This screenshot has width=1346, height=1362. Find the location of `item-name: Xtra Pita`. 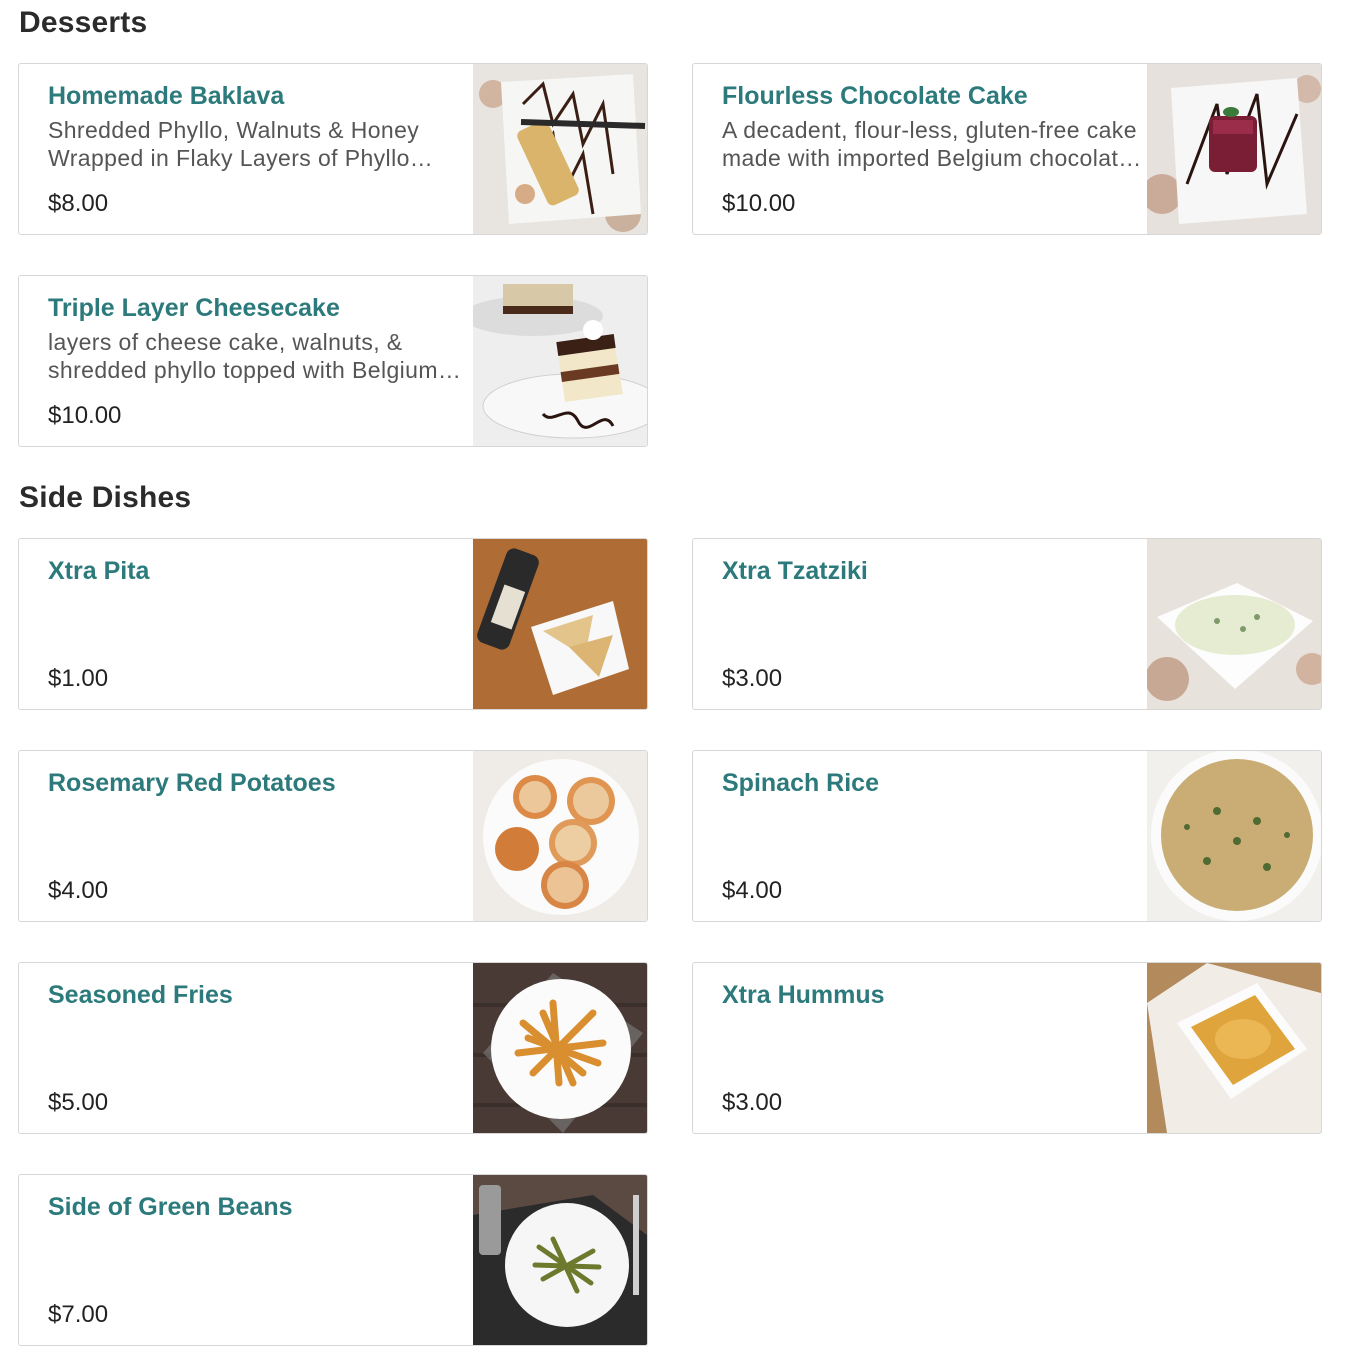

item-name: Xtra Pita is located at coordinates (99, 571).